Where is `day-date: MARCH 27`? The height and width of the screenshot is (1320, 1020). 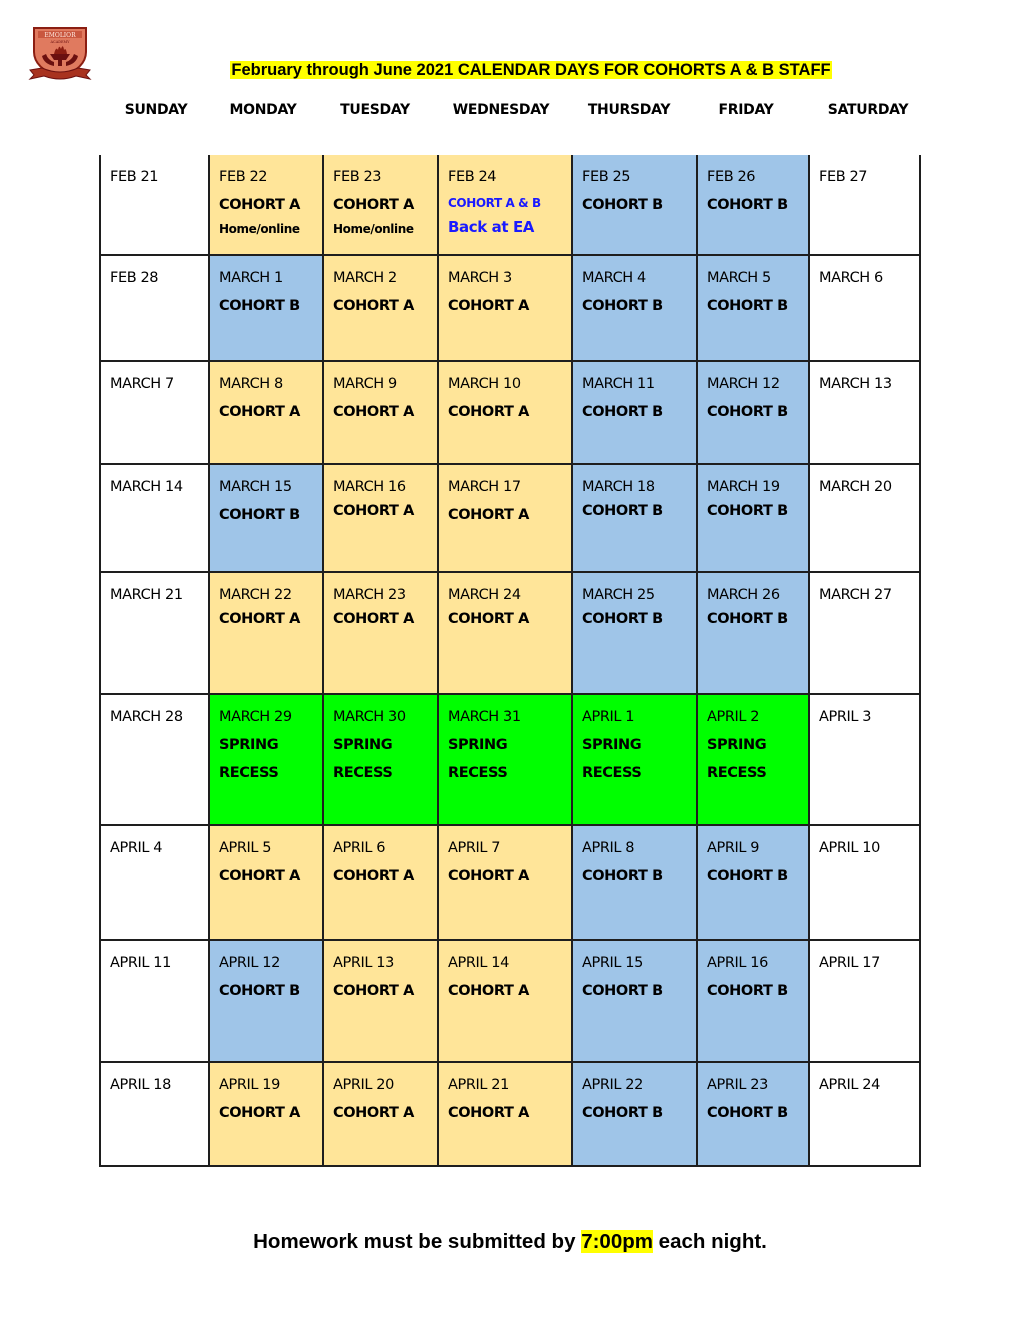 day-date: MARCH 27 is located at coordinates (855, 595).